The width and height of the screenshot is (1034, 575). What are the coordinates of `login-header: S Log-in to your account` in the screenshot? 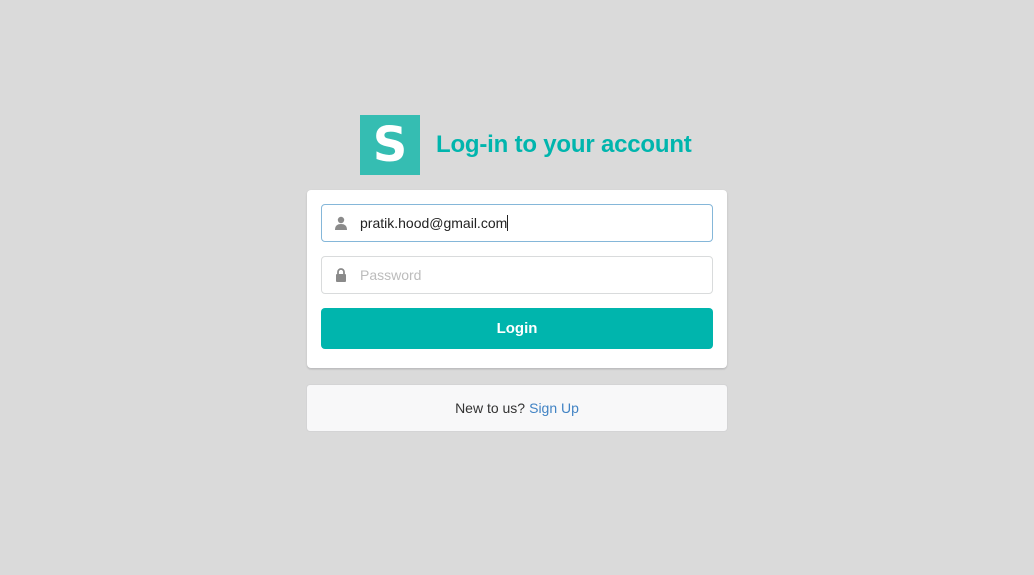 It's located at (526, 145).